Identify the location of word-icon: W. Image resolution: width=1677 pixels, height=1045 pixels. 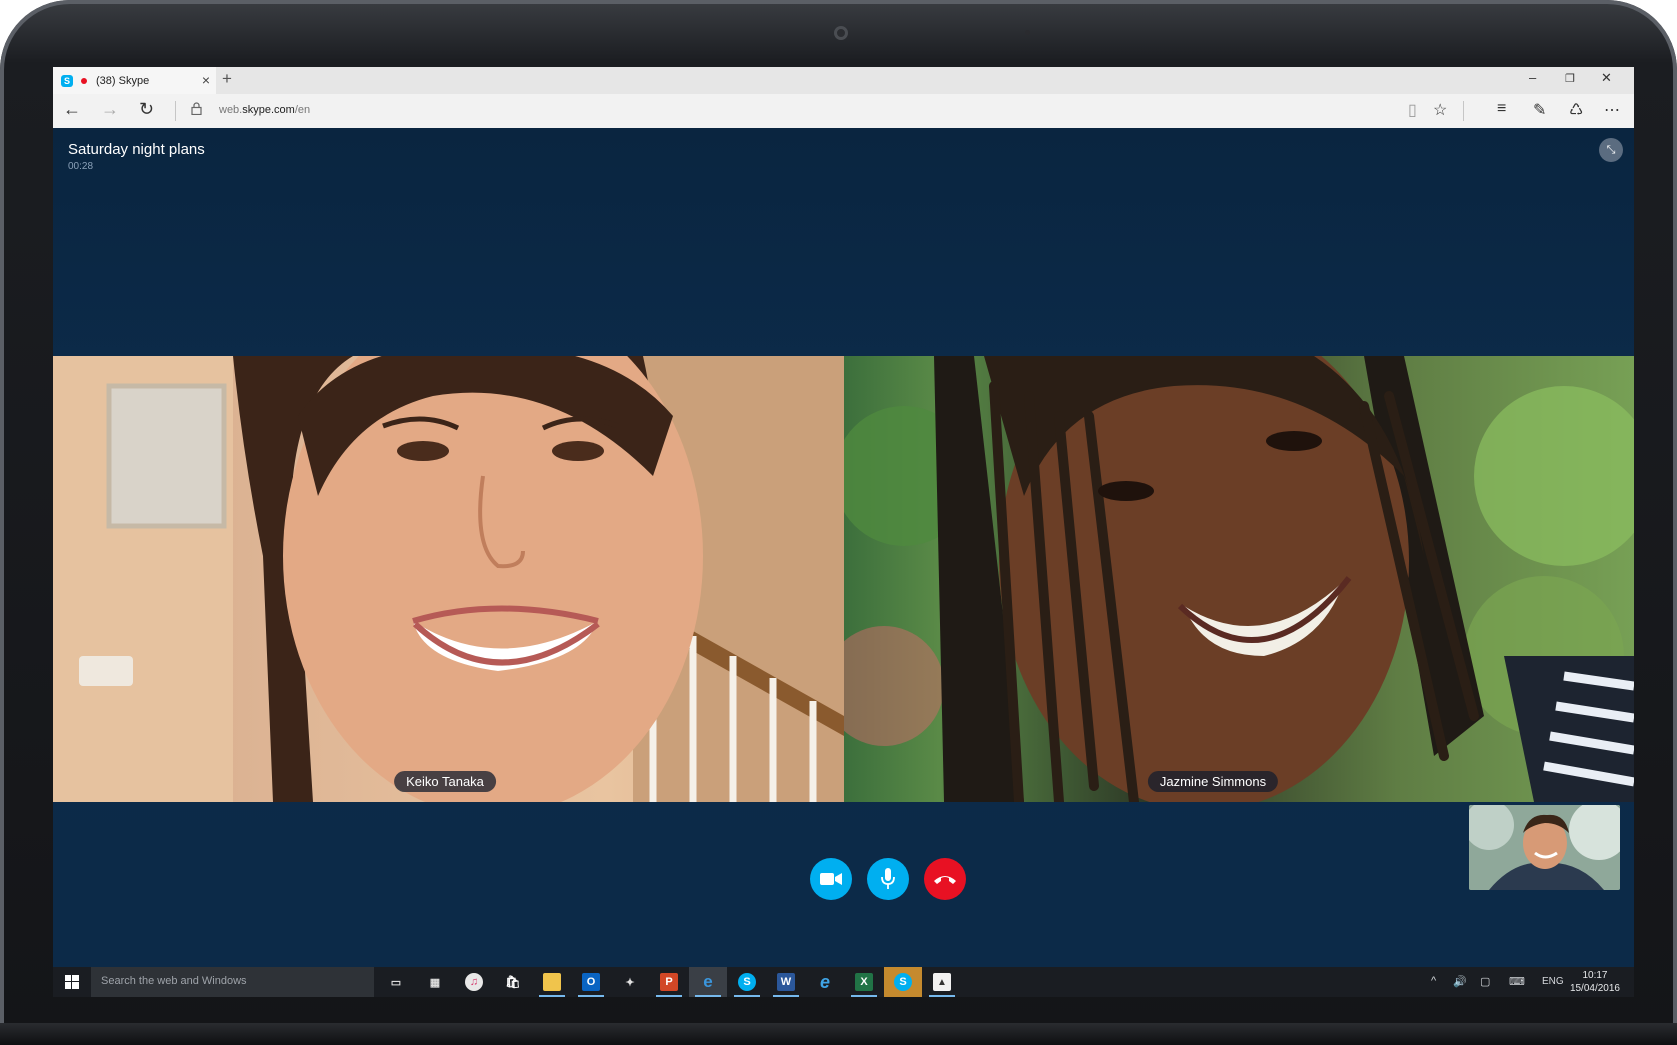
(786, 982).